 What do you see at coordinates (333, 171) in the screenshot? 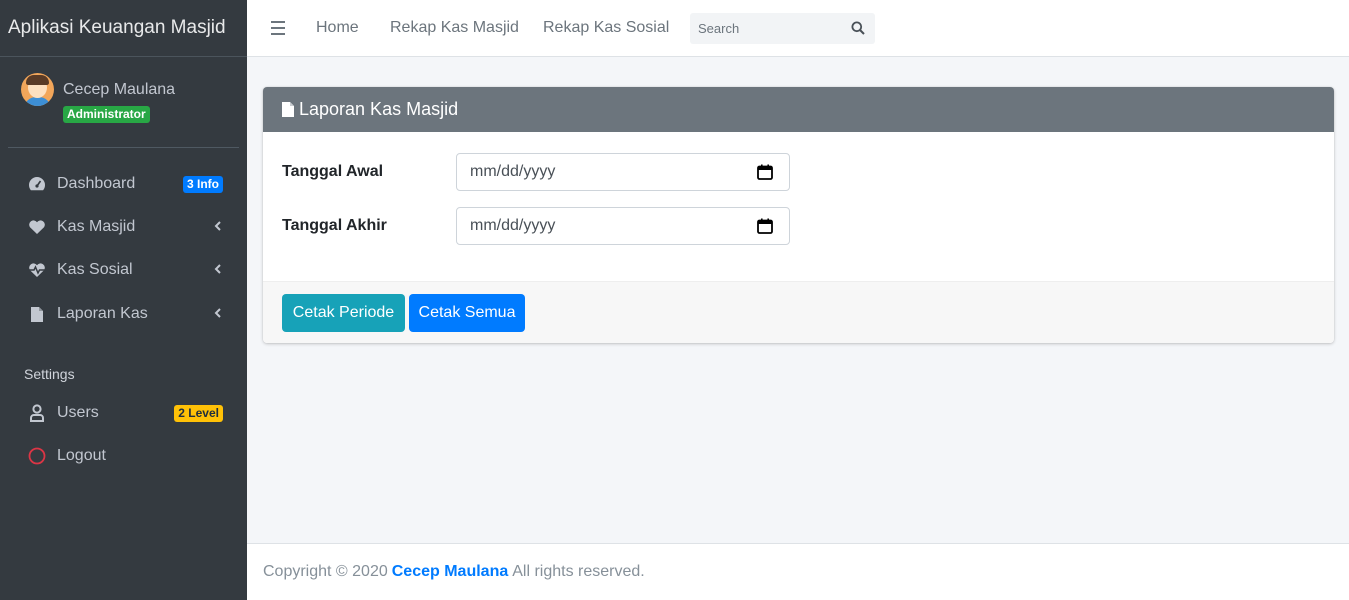
I see `start-date-label: Tanggal Awal` at bounding box center [333, 171].